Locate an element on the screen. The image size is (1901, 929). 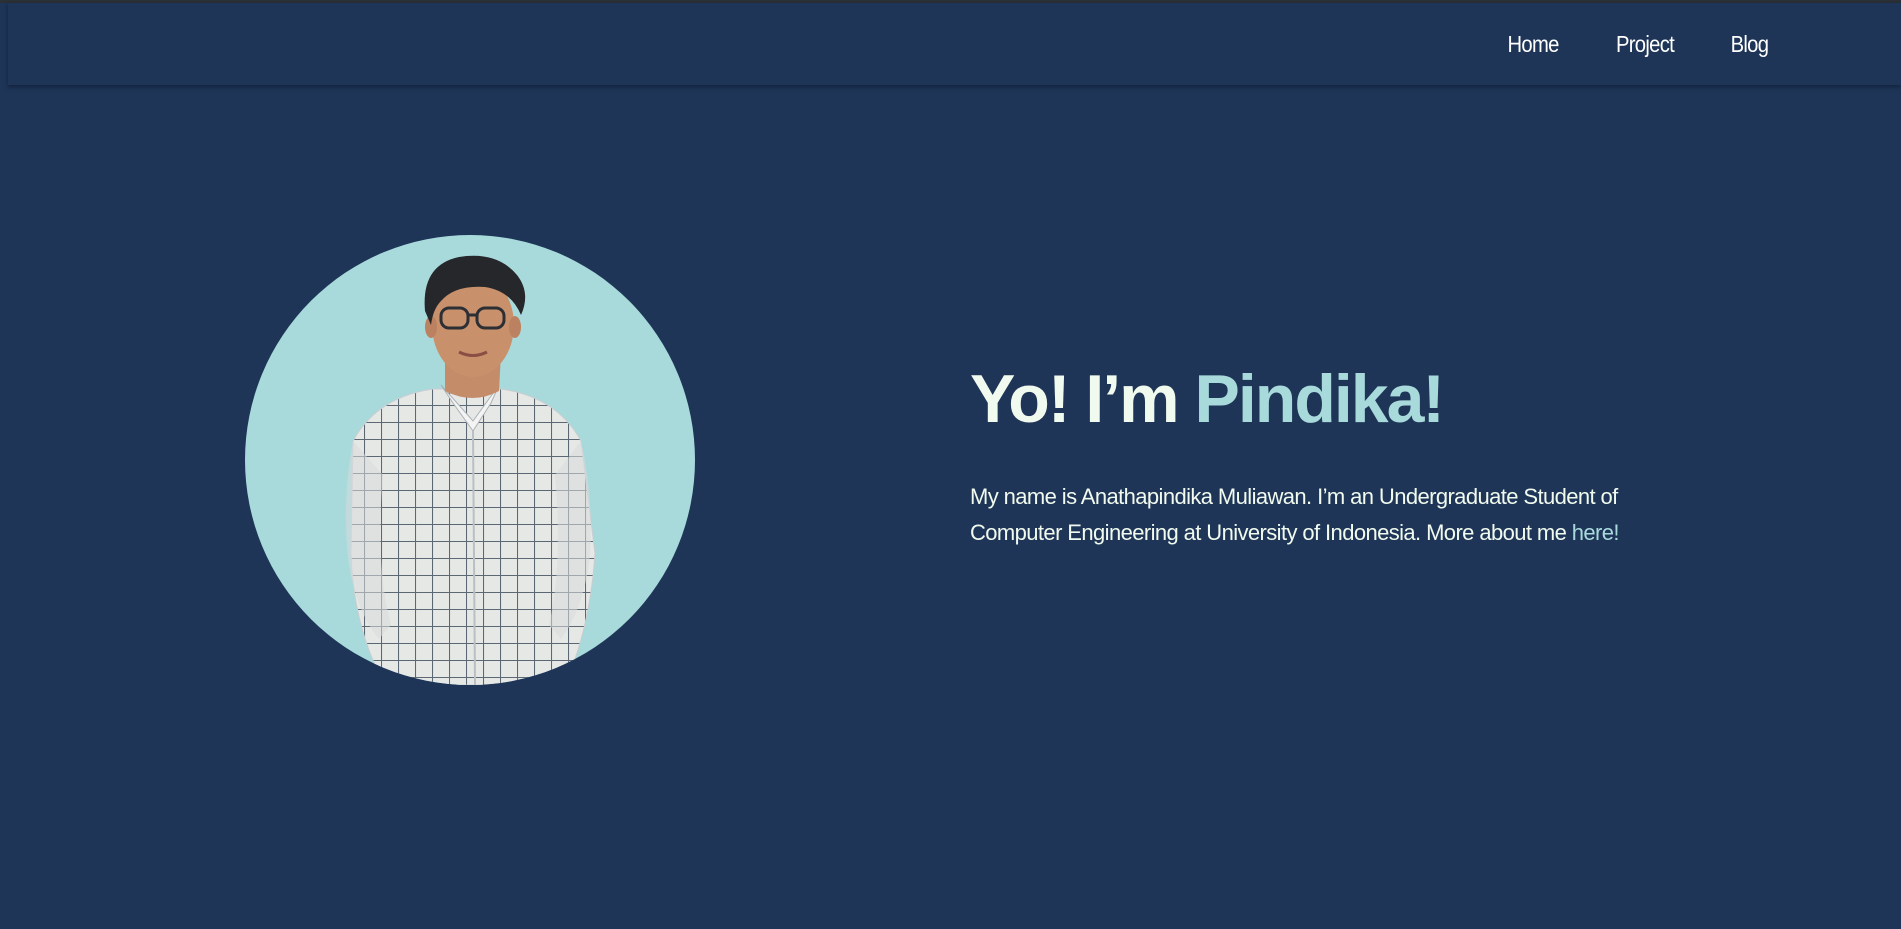
headline-greeting: Yo! I’m is located at coordinates (1082, 399).